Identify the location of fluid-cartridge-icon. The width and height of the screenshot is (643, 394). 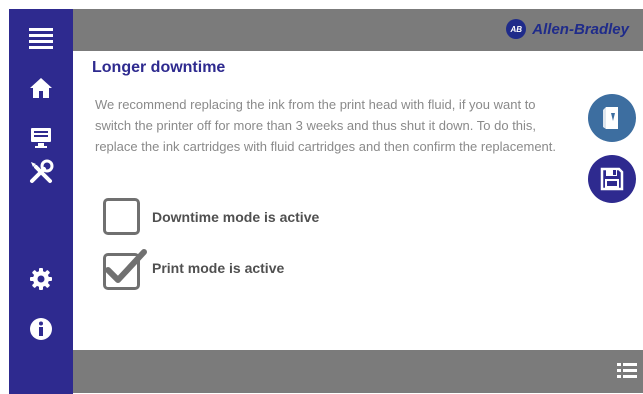
(610, 118).